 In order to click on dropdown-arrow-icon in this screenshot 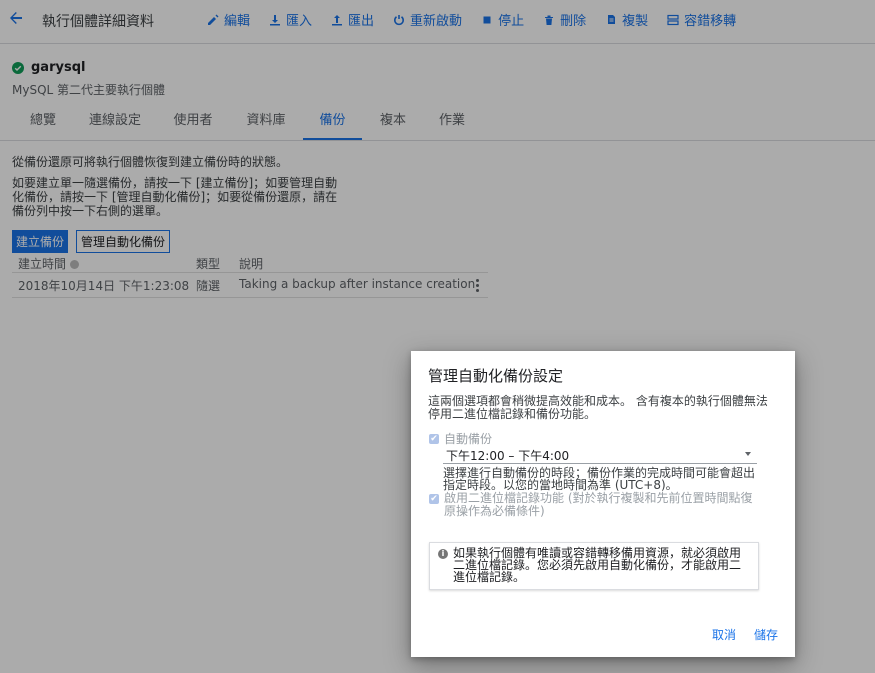, I will do `click(748, 454)`.